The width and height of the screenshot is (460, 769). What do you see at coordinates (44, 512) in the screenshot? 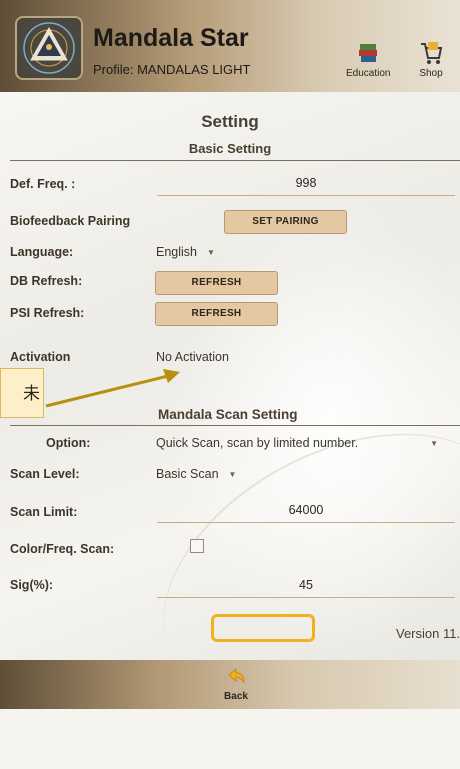
I see `scan-limit-label: Scan Limit:` at bounding box center [44, 512].